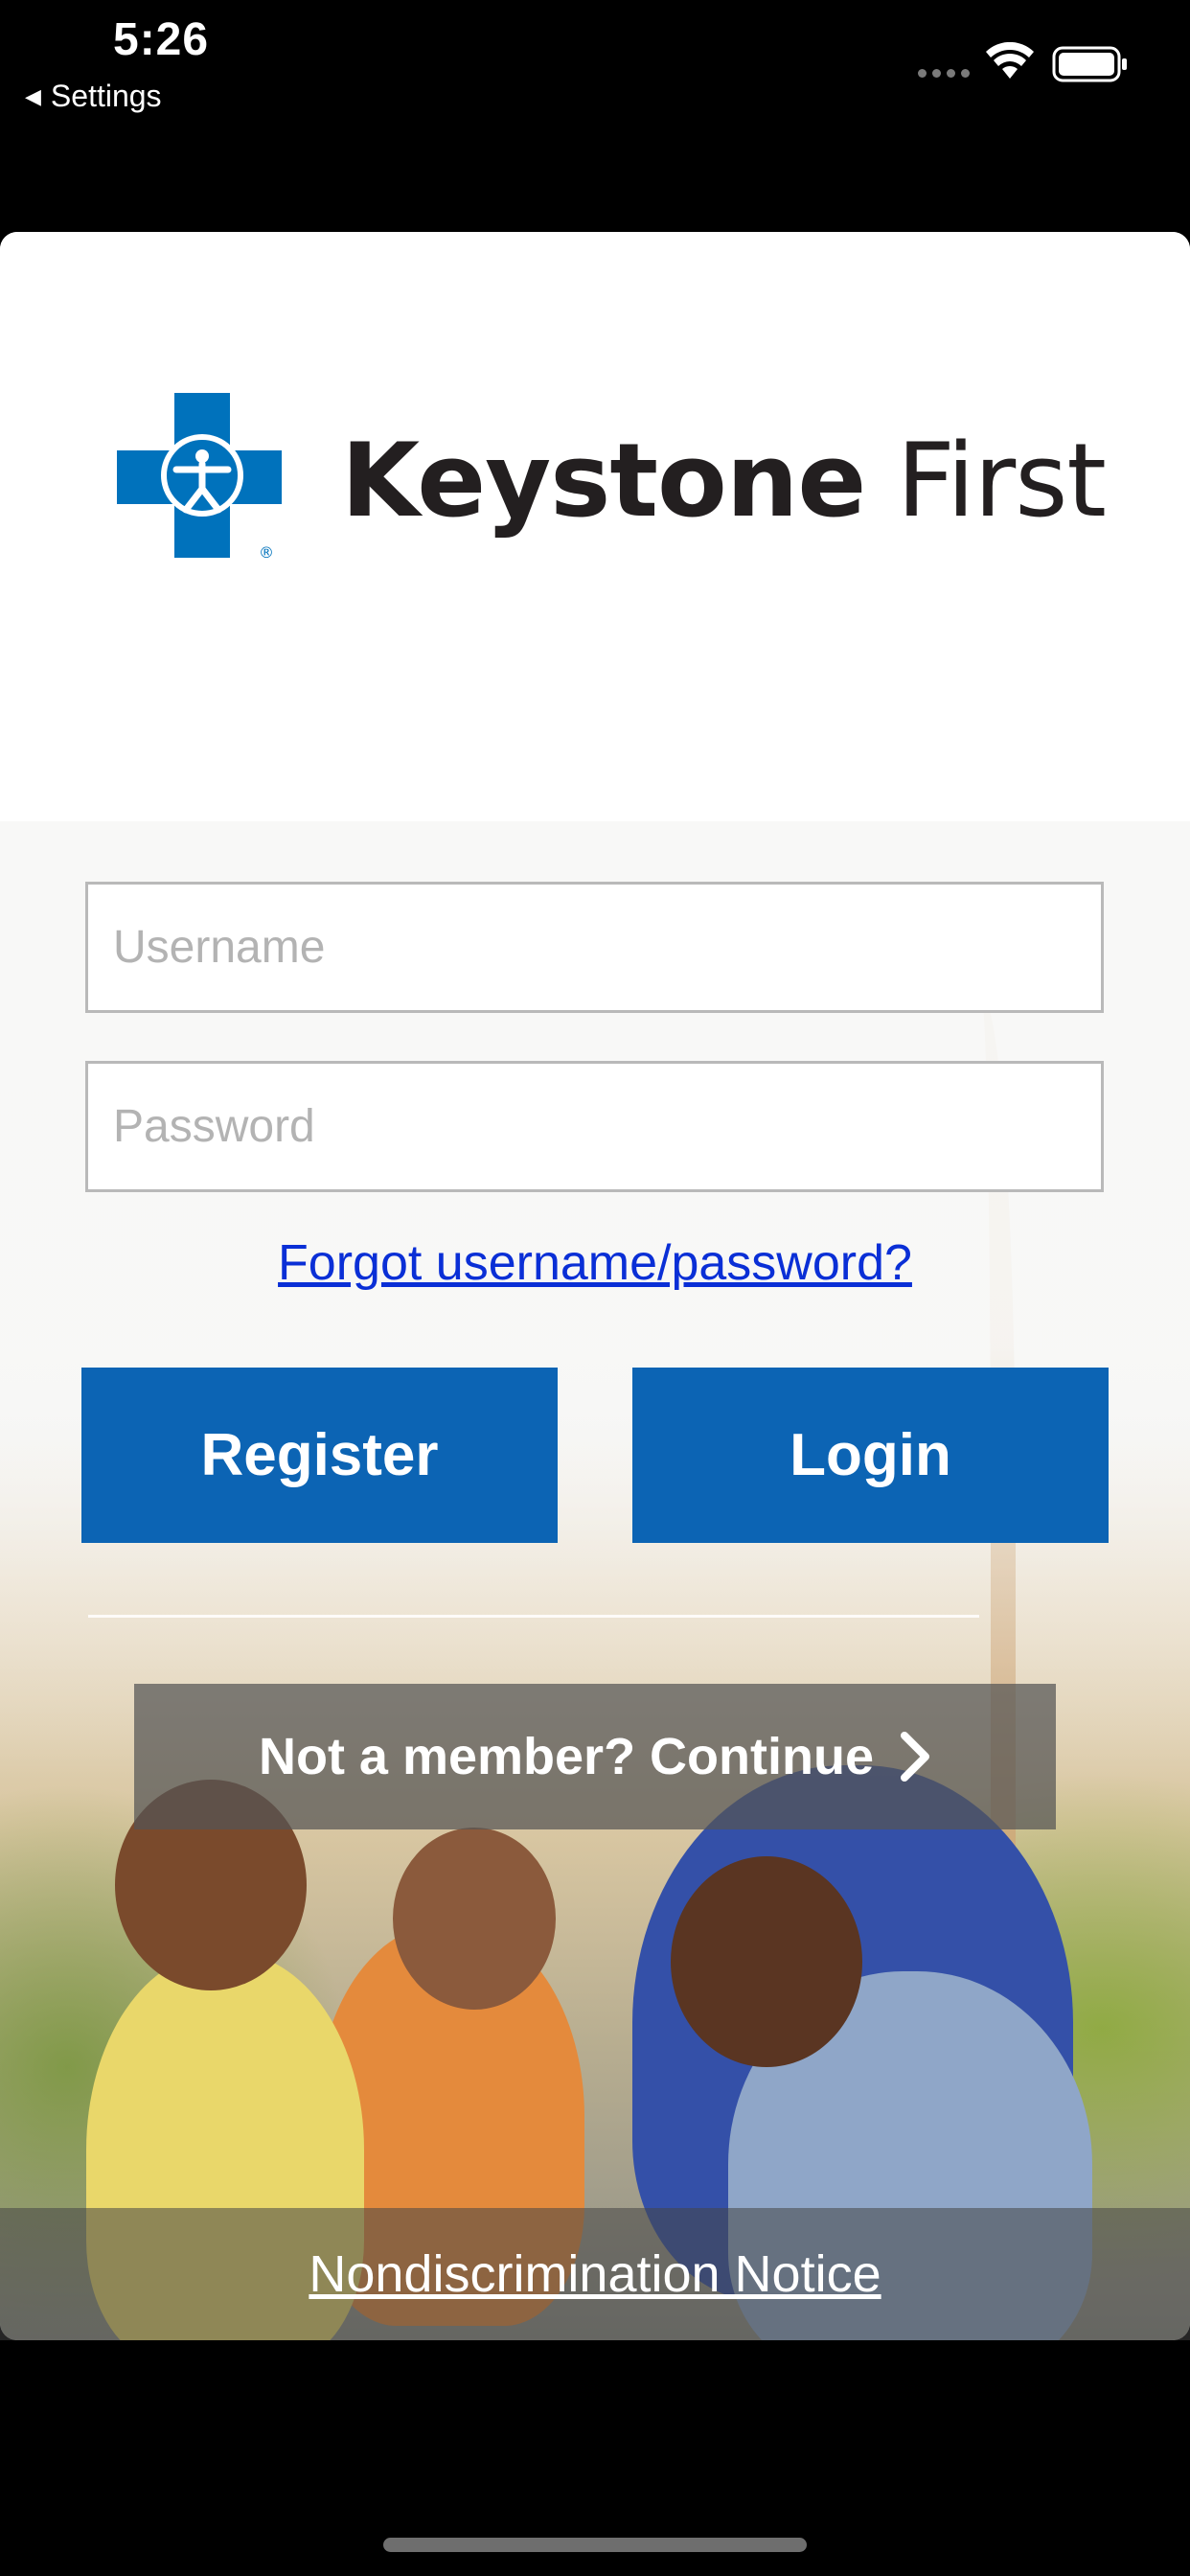 This screenshot has height=2576, width=1190. What do you see at coordinates (595, 1263) in the screenshot?
I see `forgot-credentials-link: Forgot username/password?` at bounding box center [595, 1263].